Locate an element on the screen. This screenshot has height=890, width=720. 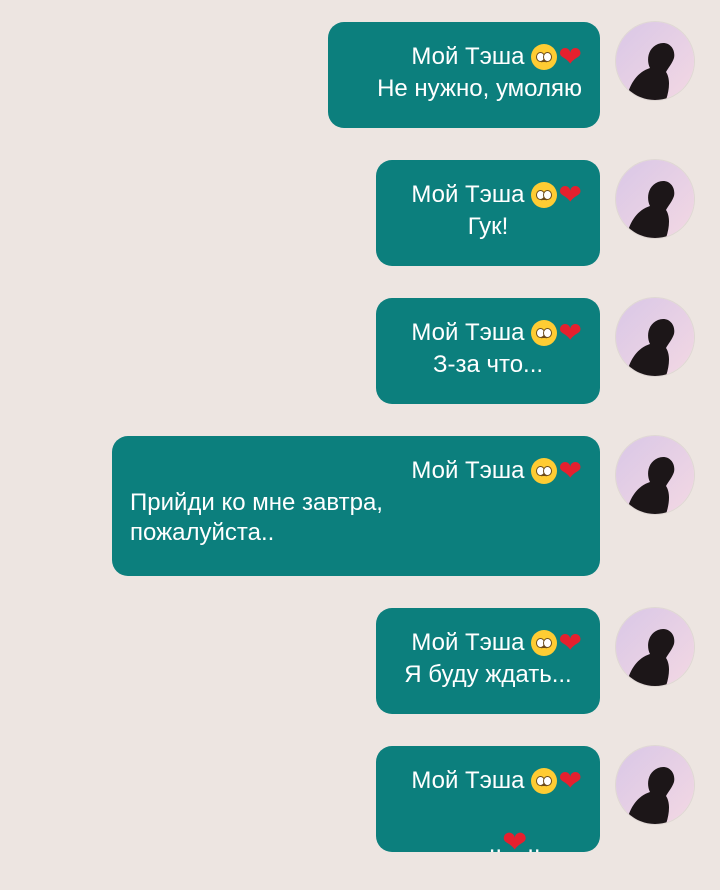
message-bubble: Мой Тэша ❤ ..❤.. is located at coordinates (488, 802).